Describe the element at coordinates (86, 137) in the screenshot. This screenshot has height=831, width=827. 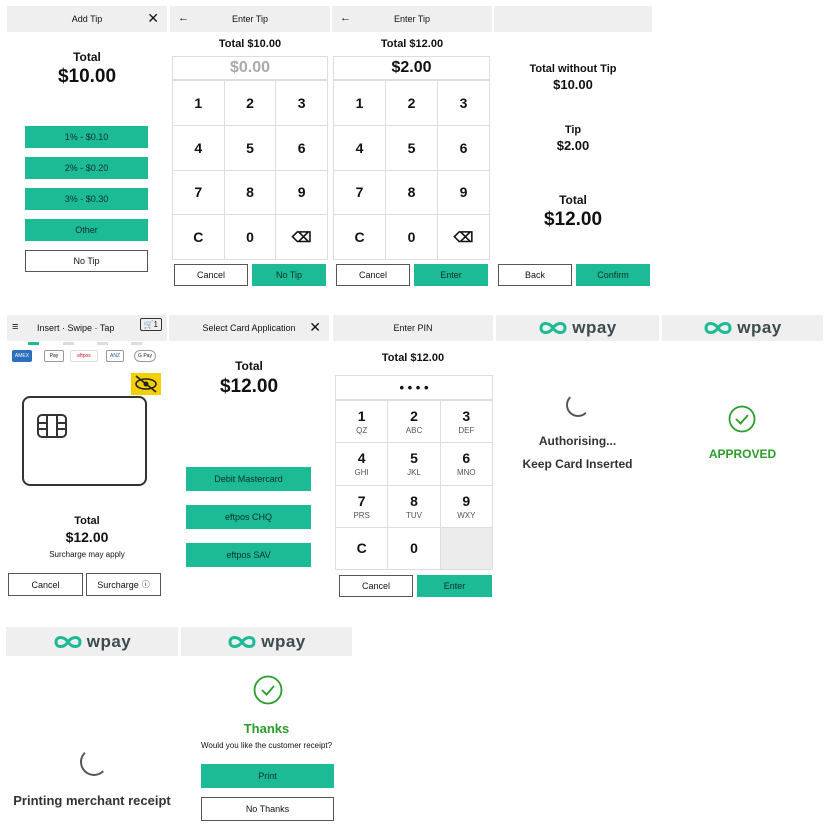
I see `tip-option-1: 1% - $0.10` at that location.